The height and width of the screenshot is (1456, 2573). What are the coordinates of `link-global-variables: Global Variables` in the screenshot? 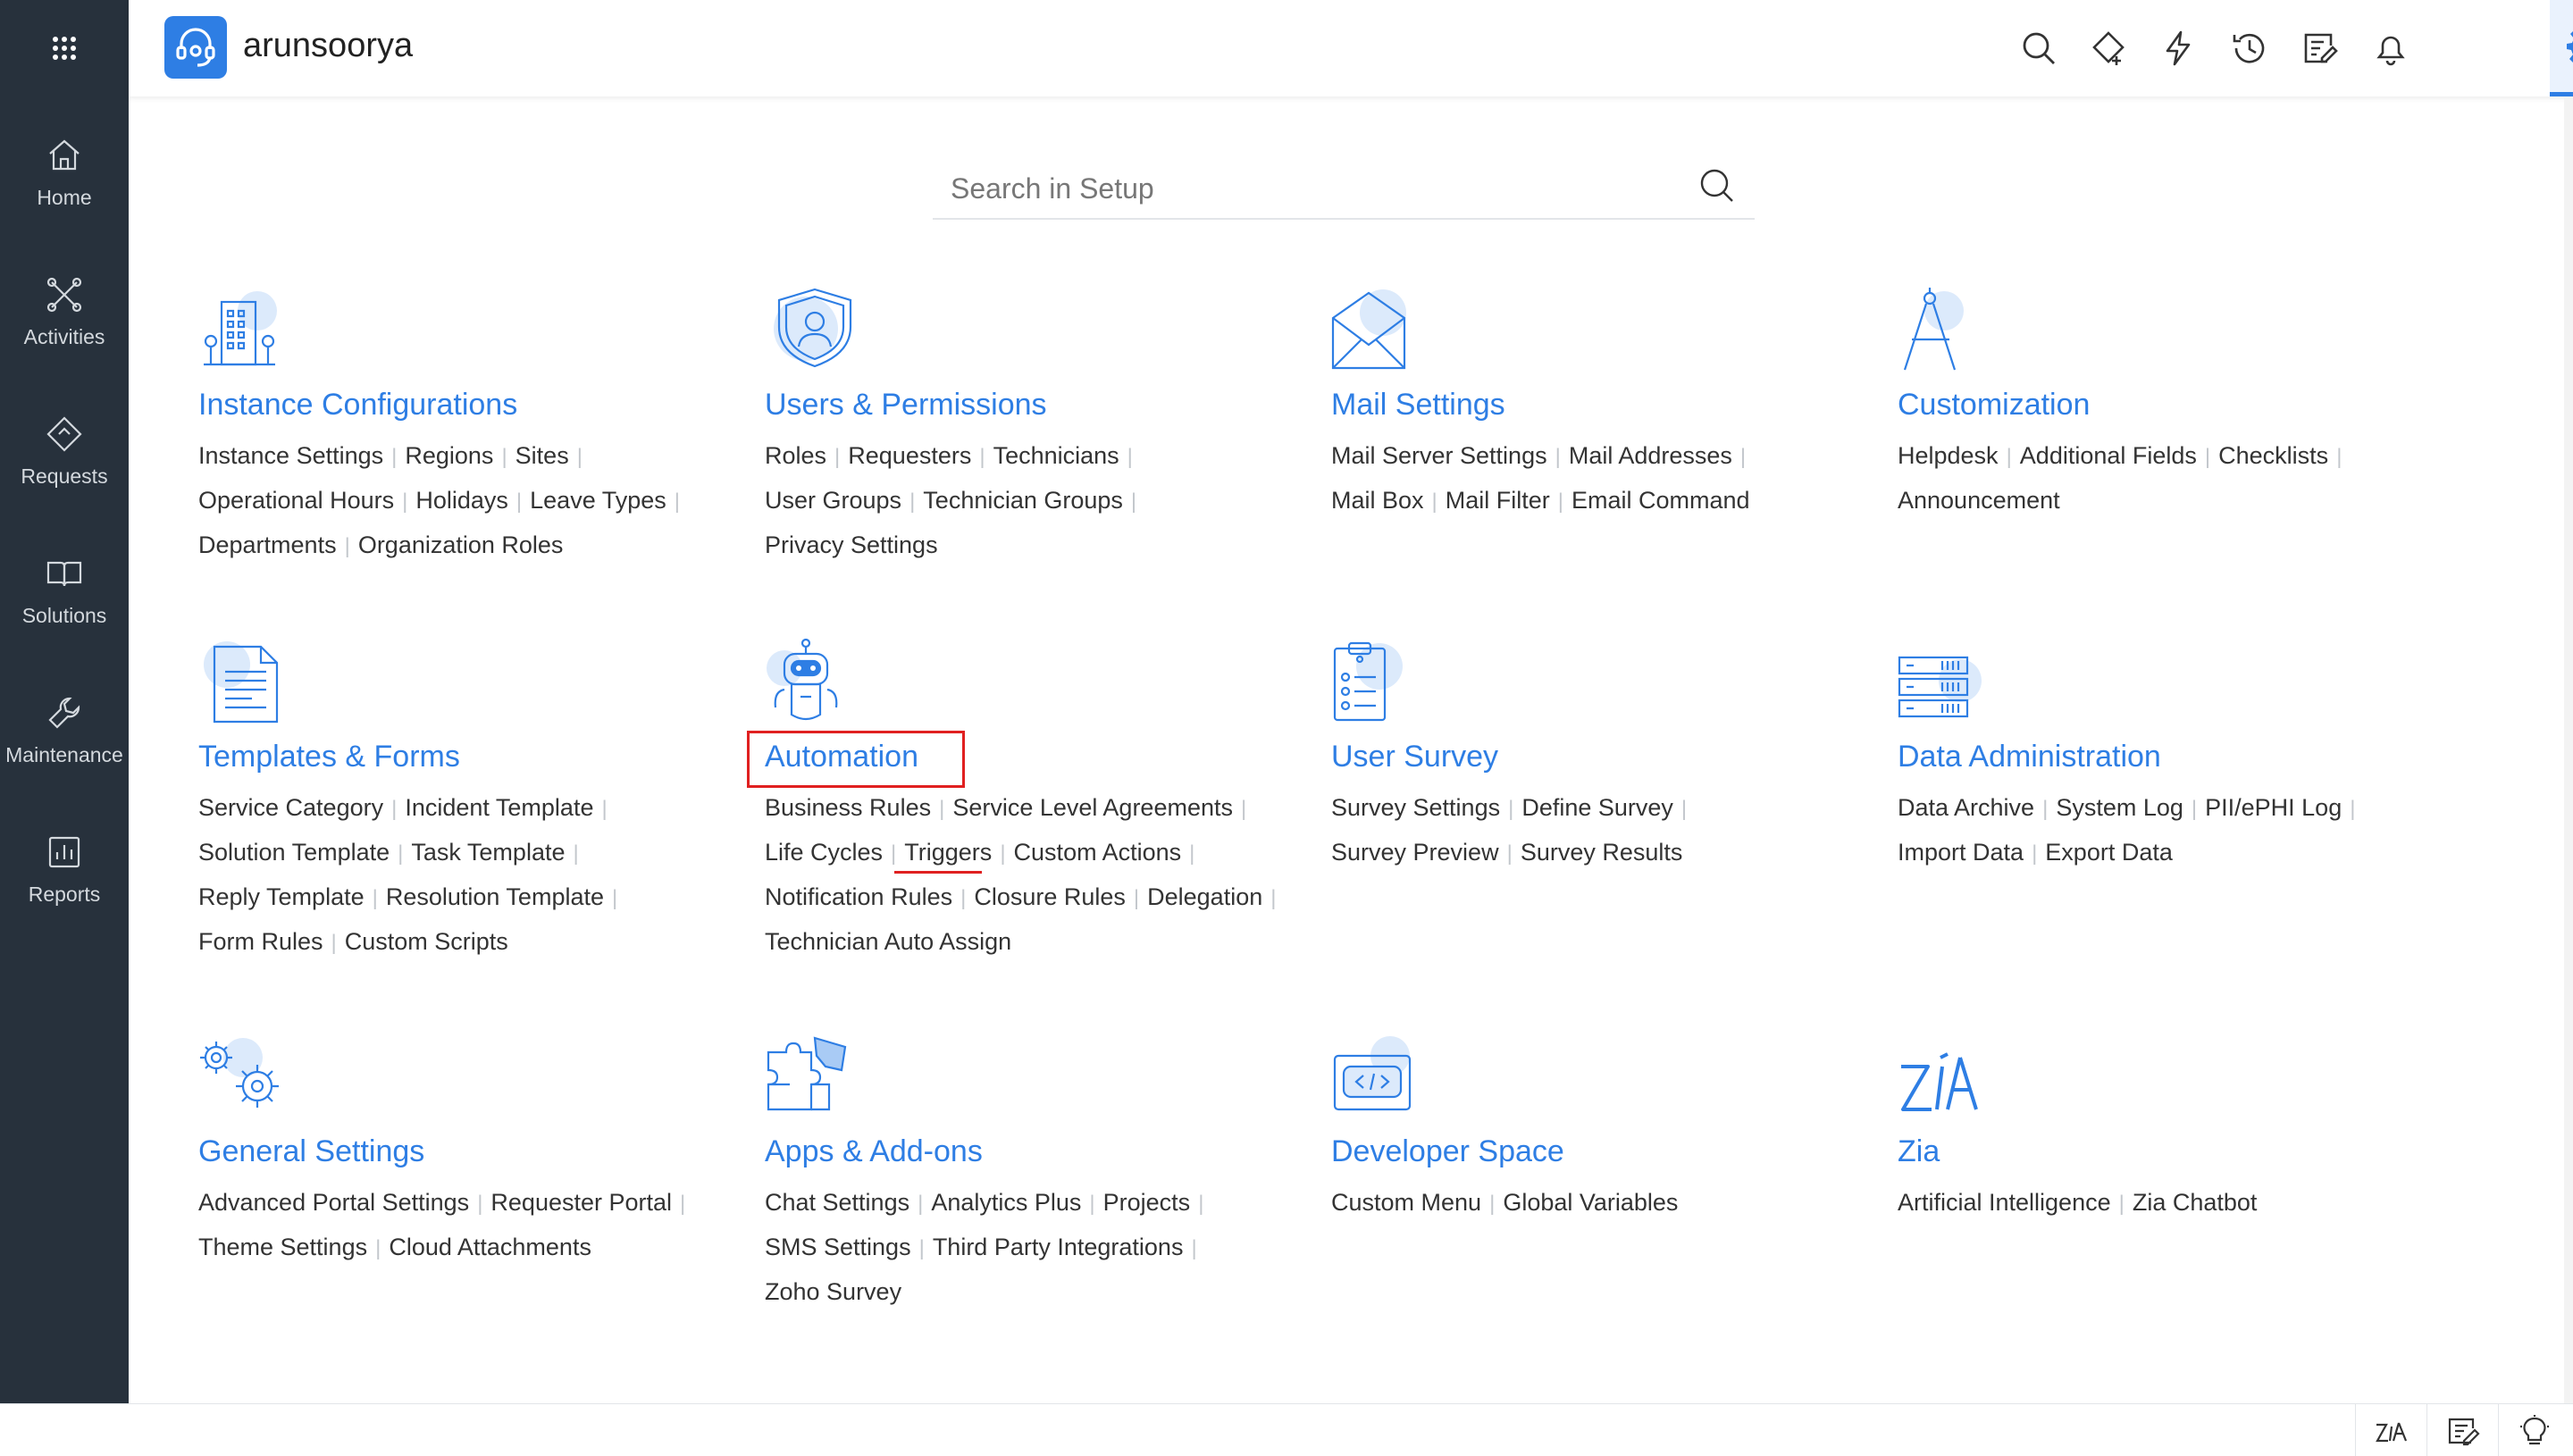 It's located at (1590, 1202).